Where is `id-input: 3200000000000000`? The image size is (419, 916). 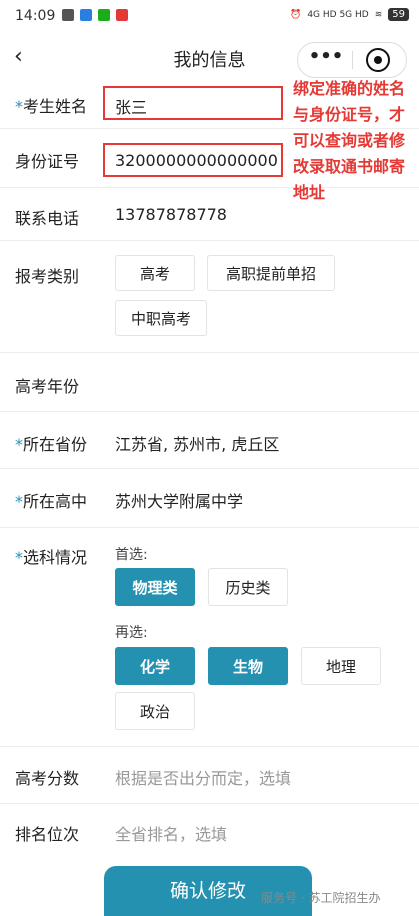 id-input: 3200000000000000 is located at coordinates (193, 160).